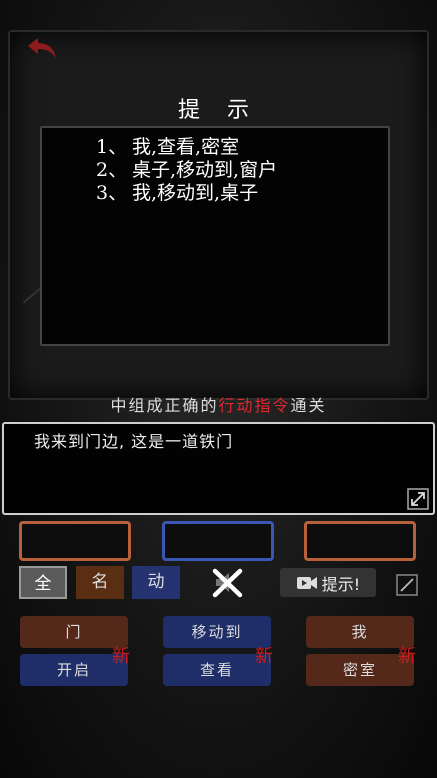  I want to click on filter-tab-verb: 动, so click(156, 582).